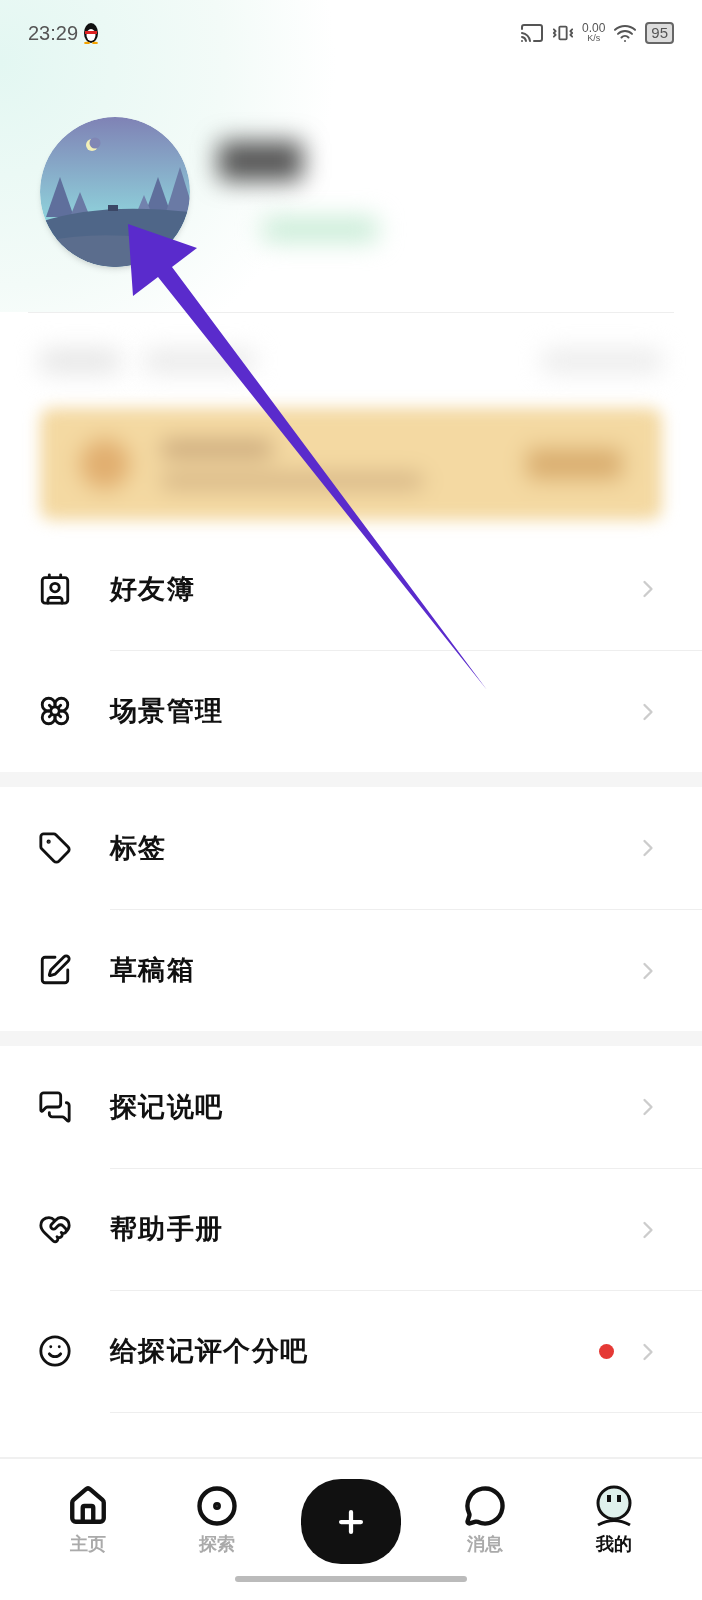 The image size is (702, 1600). I want to click on tag-icon, so click(55, 848).